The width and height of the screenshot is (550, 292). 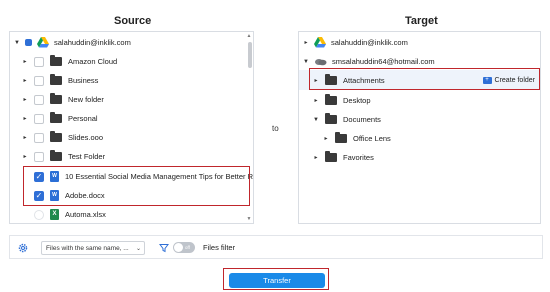 What do you see at coordinates (383, 61) in the screenshot?
I see `target-account-label: smsalahuddin64@hotmail.com` at bounding box center [383, 61].